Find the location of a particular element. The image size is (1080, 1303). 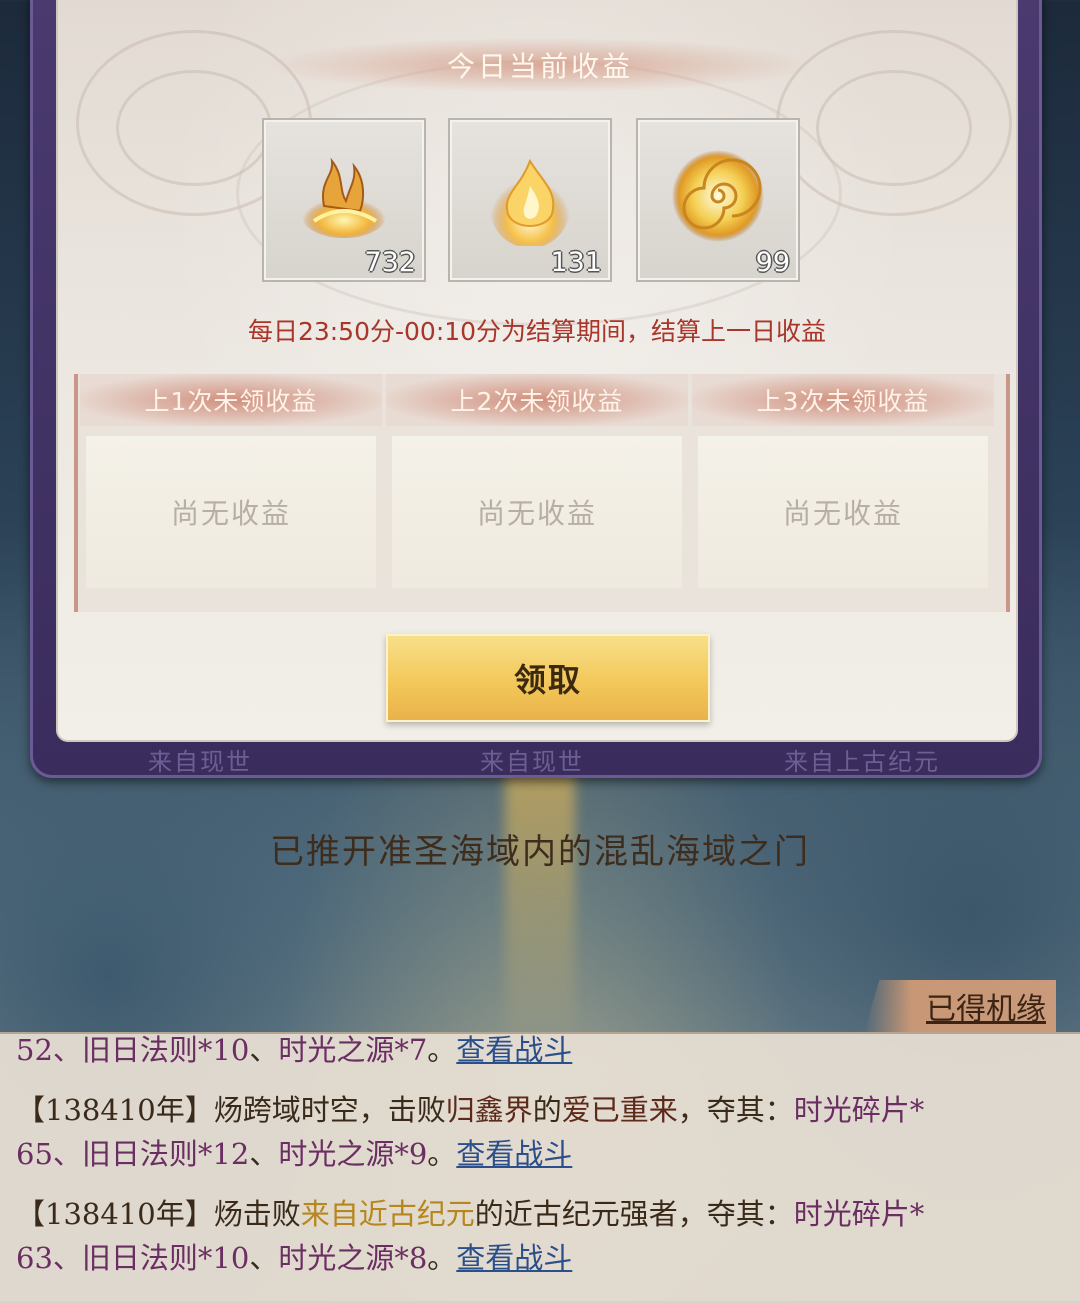

reward-item-time-source: 99 is located at coordinates (718, 200).